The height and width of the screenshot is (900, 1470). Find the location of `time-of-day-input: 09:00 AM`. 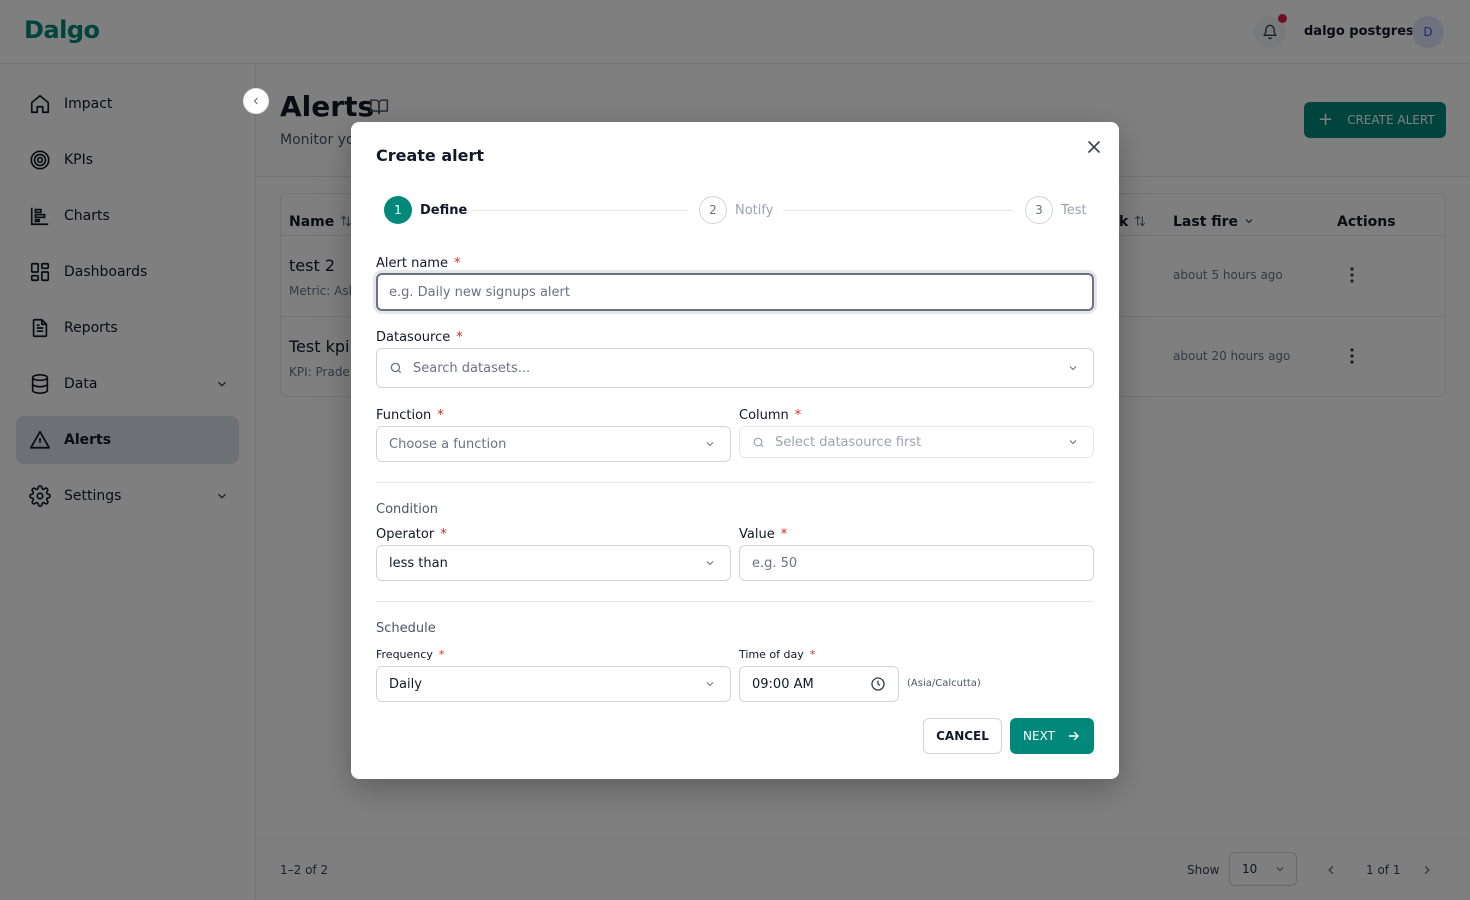

time-of-day-input: 09:00 AM is located at coordinates (819, 684).